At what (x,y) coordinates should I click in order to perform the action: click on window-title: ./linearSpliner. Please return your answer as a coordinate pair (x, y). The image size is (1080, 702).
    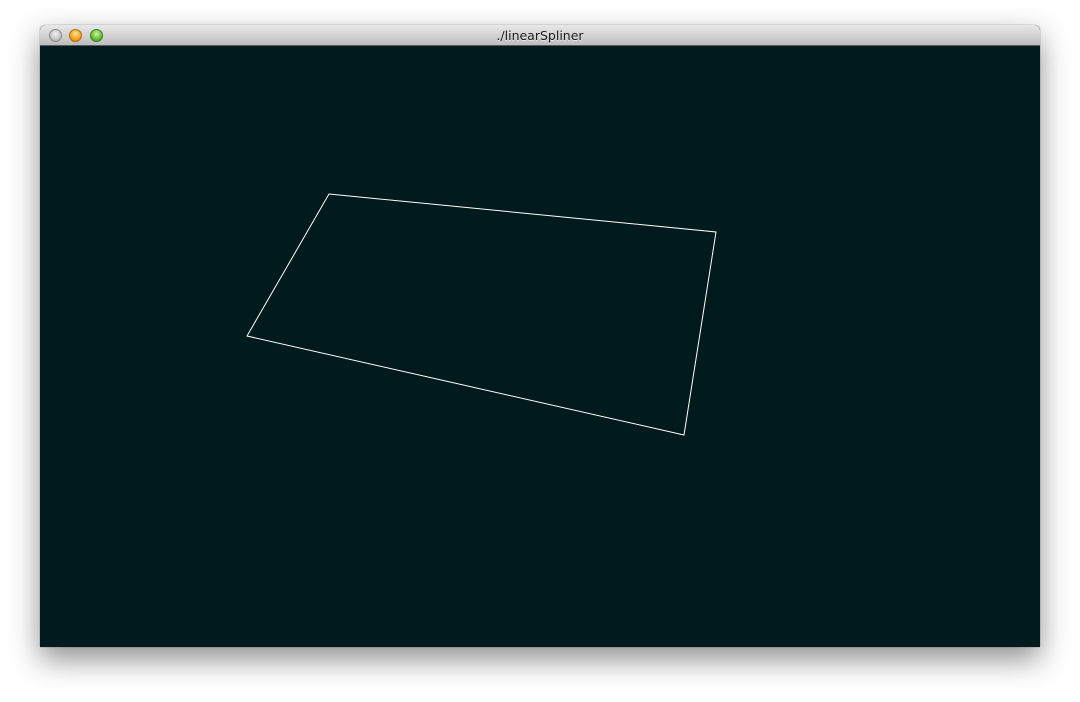
    Looking at the image, I should click on (540, 35).